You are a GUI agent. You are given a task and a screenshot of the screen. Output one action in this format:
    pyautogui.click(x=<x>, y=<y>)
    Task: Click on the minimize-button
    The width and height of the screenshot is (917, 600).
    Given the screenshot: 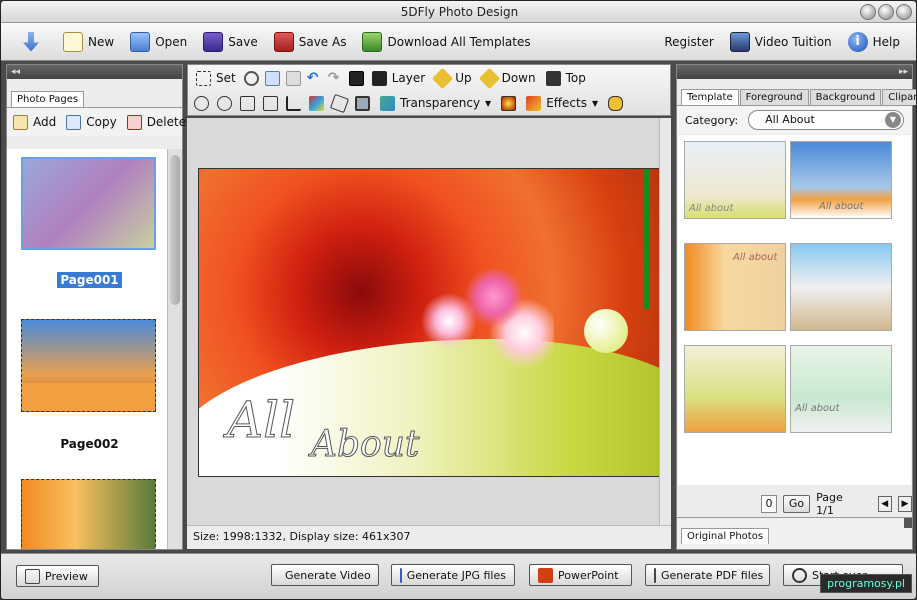 What is the action you would take?
    pyautogui.click(x=868, y=12)
    